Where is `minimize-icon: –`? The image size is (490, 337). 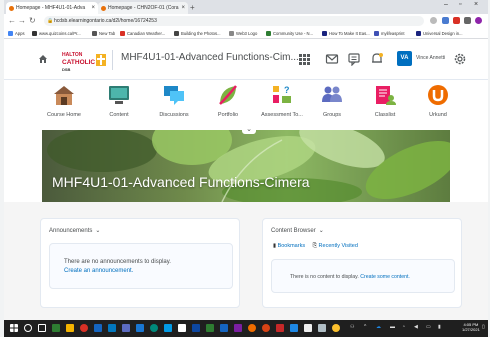 minimize-icon: – is located at coordinates (446, 4).